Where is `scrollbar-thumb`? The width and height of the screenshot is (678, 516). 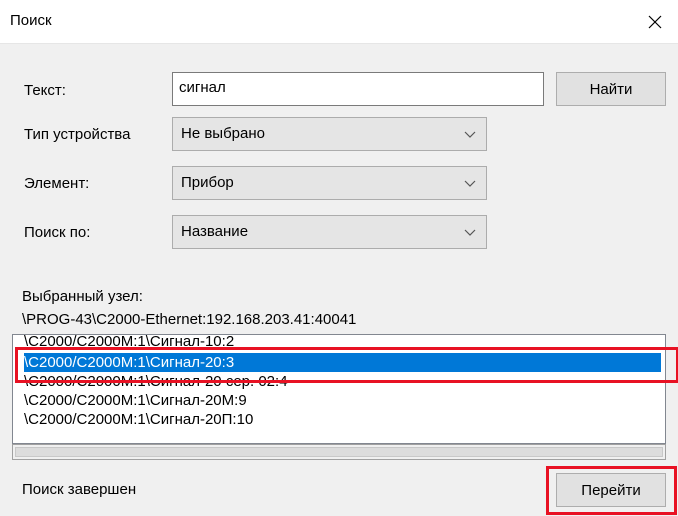
scrollbar-thumb is located at coordinates (339, 452).